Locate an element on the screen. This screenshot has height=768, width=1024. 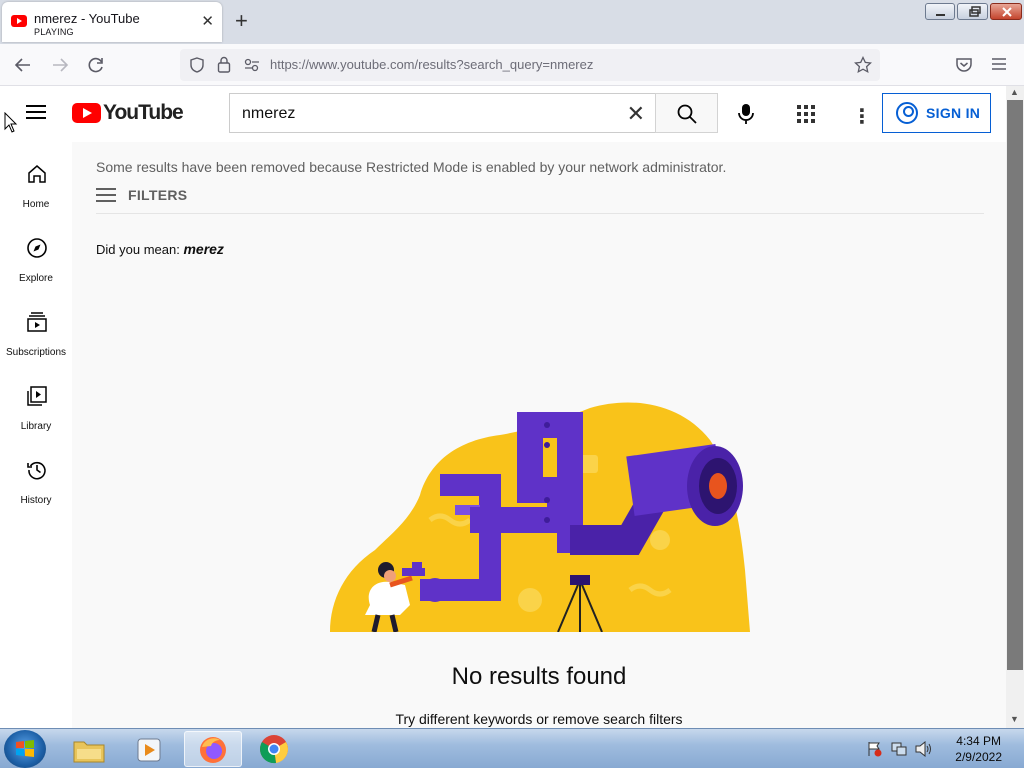
subscriptions-icon is located at coordinates (37, 322).